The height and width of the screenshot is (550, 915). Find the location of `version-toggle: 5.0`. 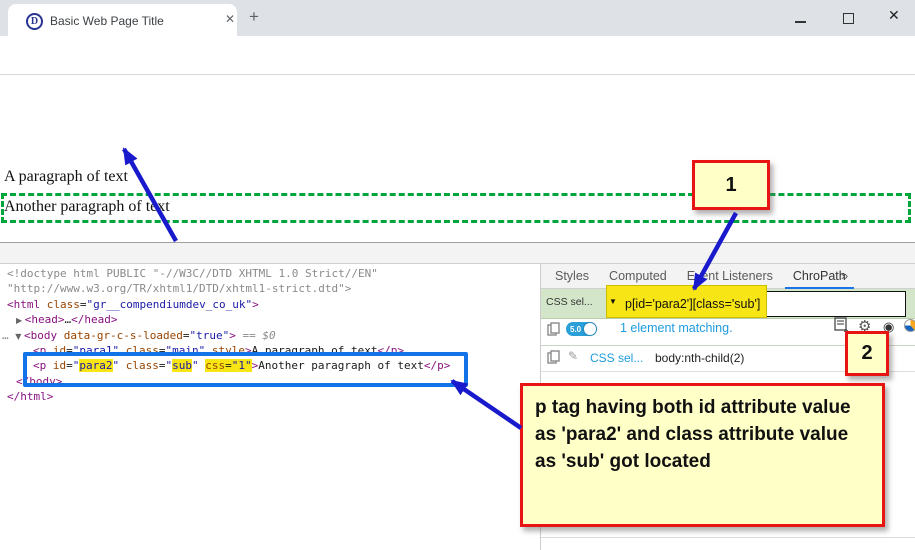

version-toggle: 5.0 is located at coordinates (581, 329).